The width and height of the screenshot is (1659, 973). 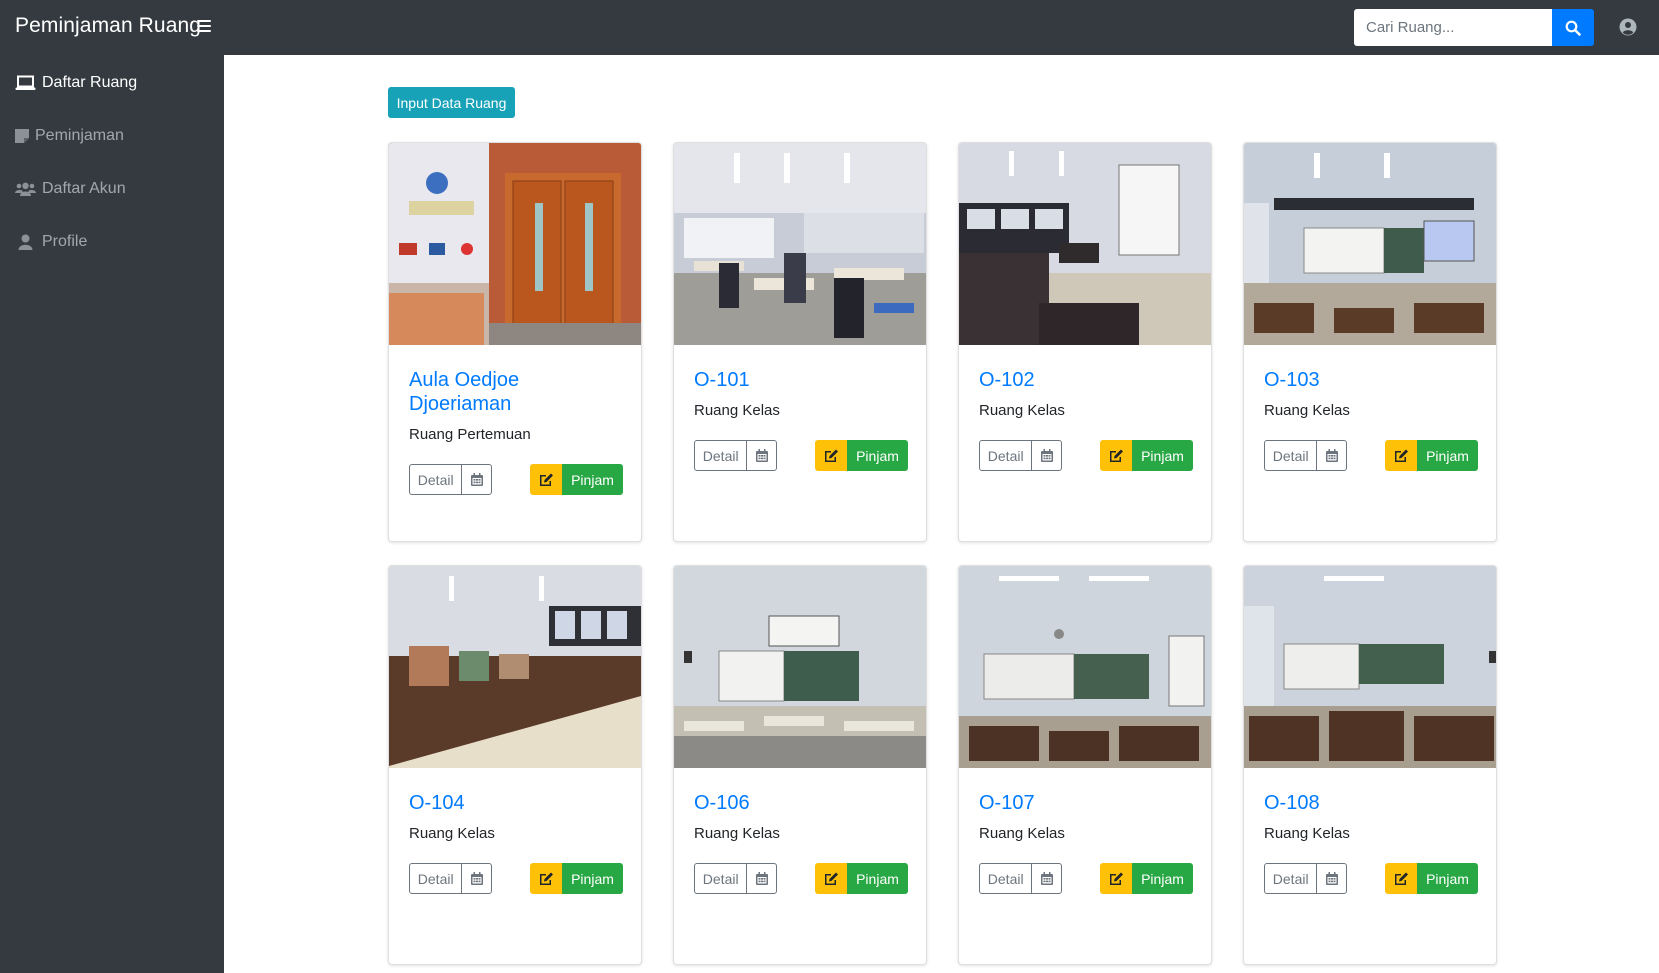 What do you see at coordinates (1086, 803) in the screenshot?
I see `room-name-link: O-107` at bounding box center [1086, 803].